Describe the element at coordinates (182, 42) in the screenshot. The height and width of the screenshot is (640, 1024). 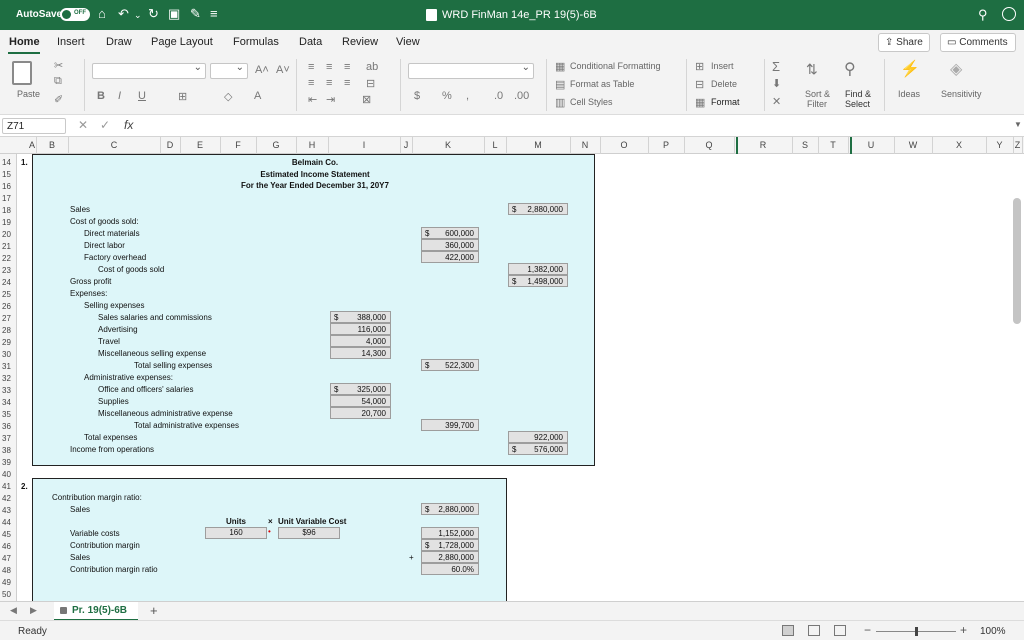
I see `tab-page-layout: Page Layout` at that location.